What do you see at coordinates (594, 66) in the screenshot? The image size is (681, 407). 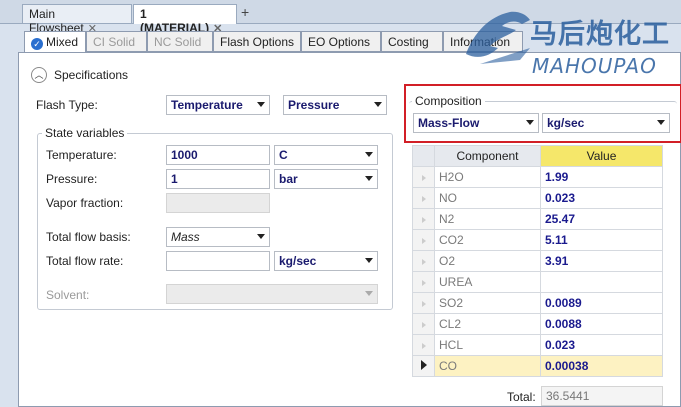 I see `watermark-en: MAHOUPAO` at bounding box center [594, 66].